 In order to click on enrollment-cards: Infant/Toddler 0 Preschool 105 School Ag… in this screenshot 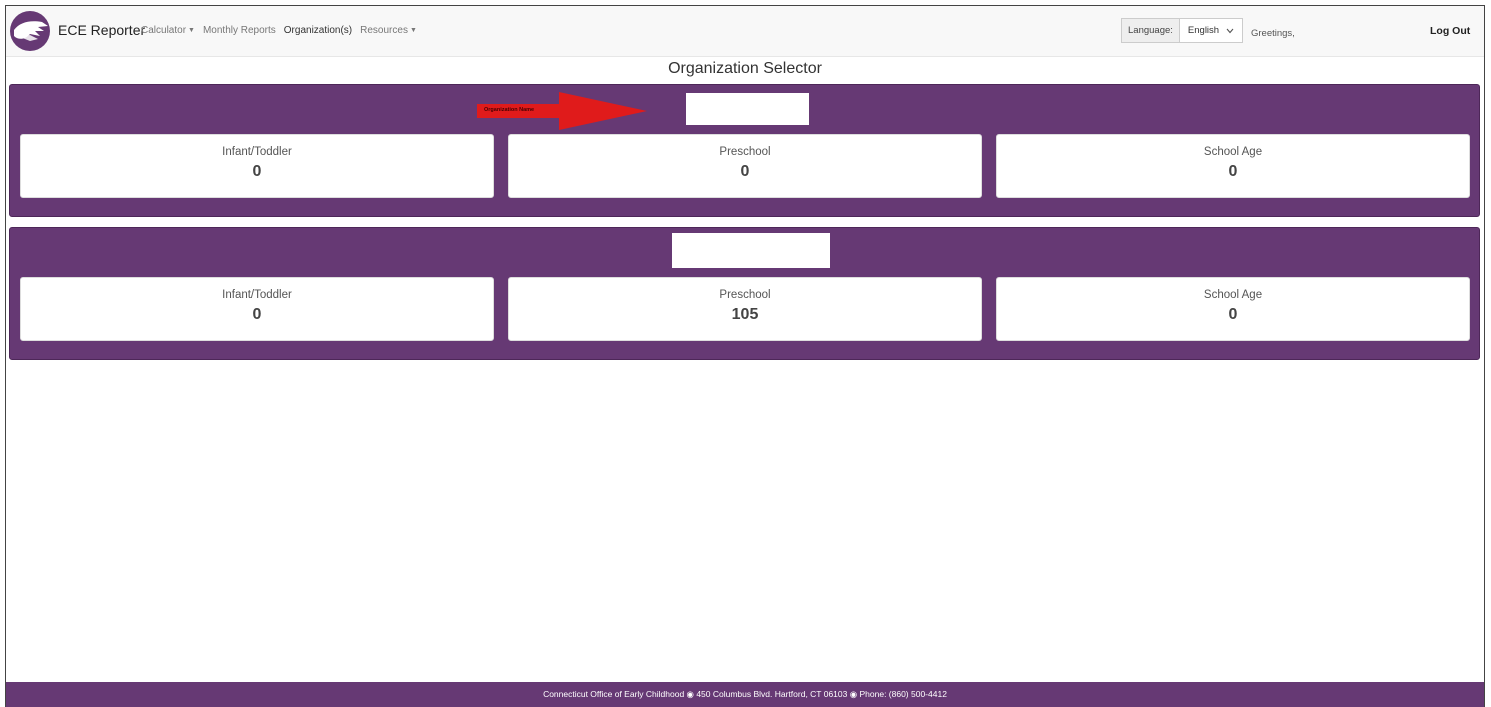, I will do `click(745, 309)`.